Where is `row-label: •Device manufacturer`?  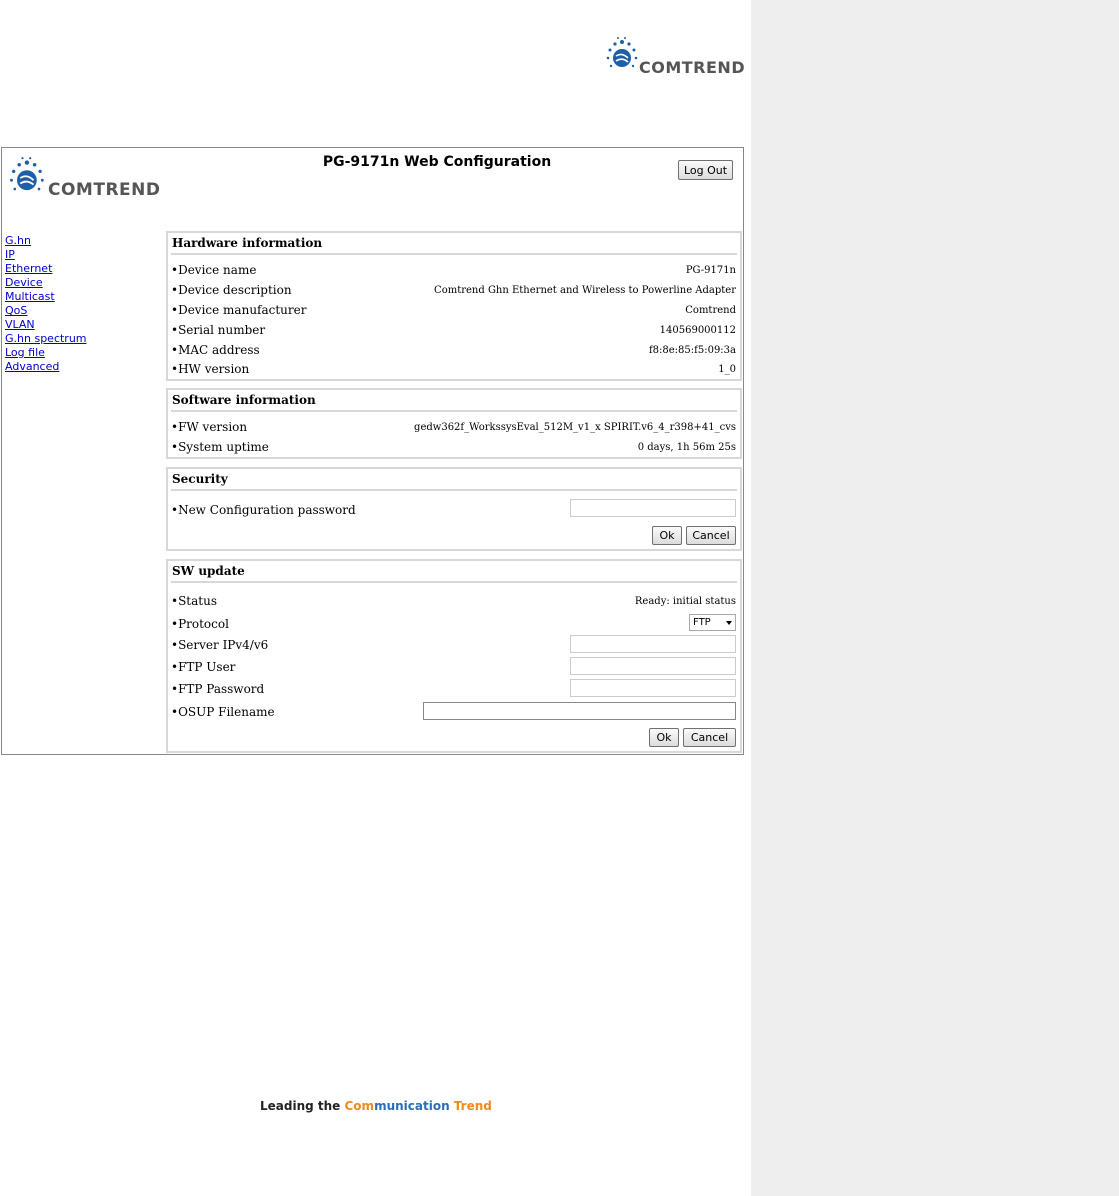 row-label: •Device manufacturer is located at coordinates (239, 310).